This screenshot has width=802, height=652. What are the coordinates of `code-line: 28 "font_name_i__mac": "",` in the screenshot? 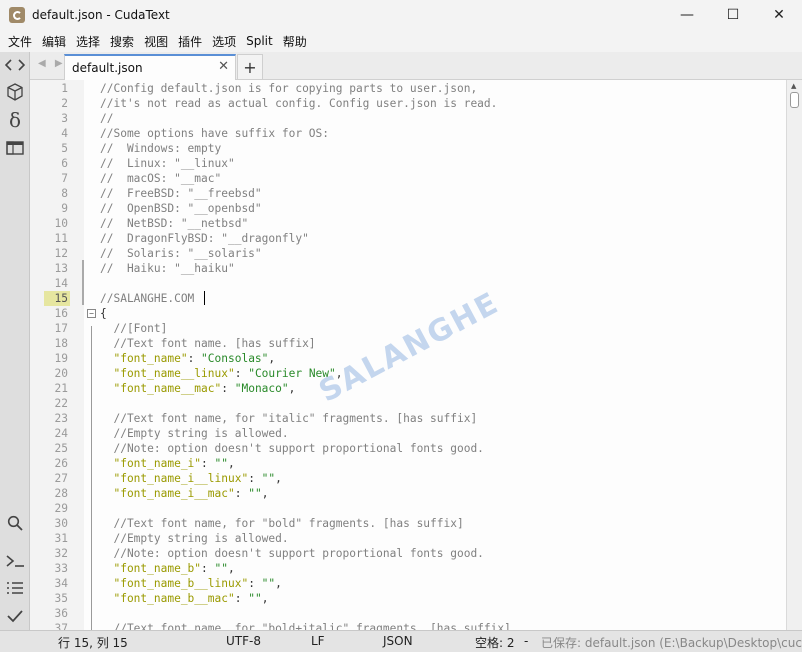 It's located at (408, 493).